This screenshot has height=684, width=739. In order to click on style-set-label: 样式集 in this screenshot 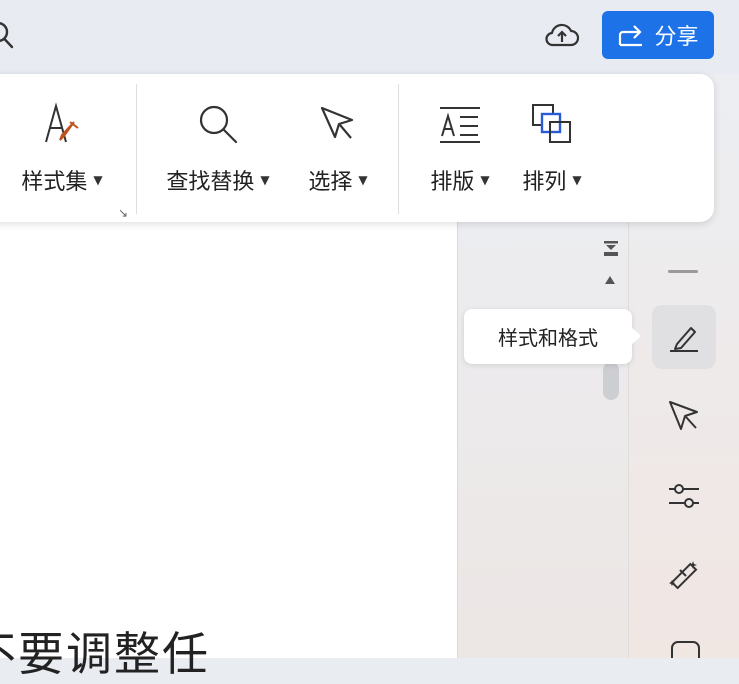, I will do `click(54, 182)`.